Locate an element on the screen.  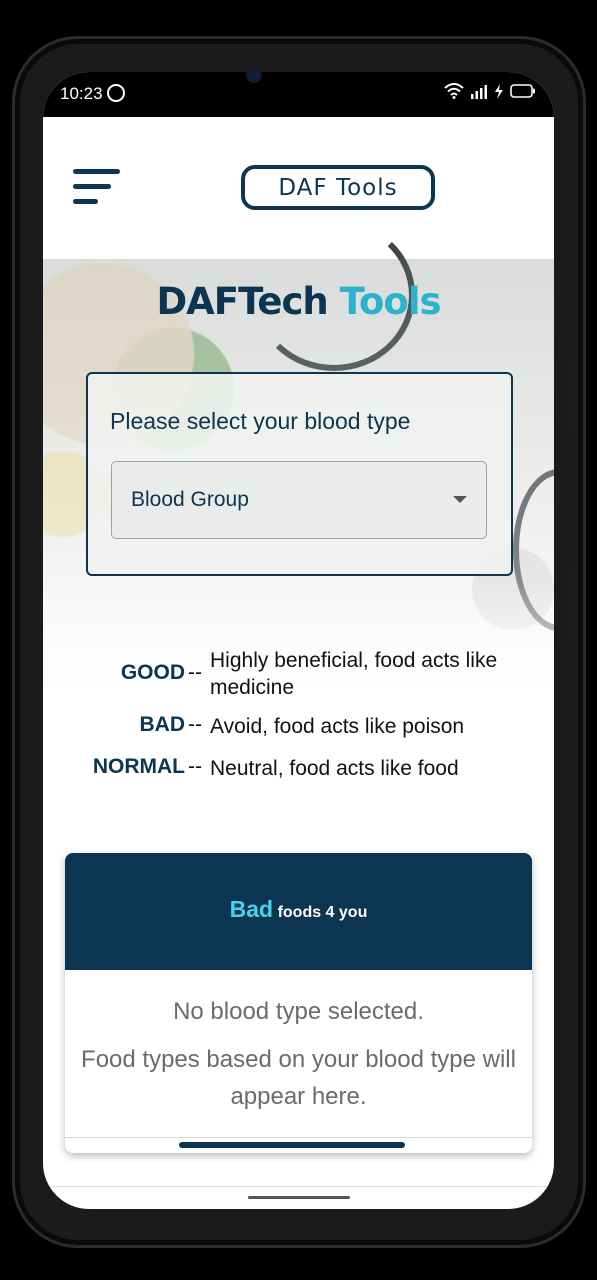
wifi-icon is located at coordinates (454, 91).